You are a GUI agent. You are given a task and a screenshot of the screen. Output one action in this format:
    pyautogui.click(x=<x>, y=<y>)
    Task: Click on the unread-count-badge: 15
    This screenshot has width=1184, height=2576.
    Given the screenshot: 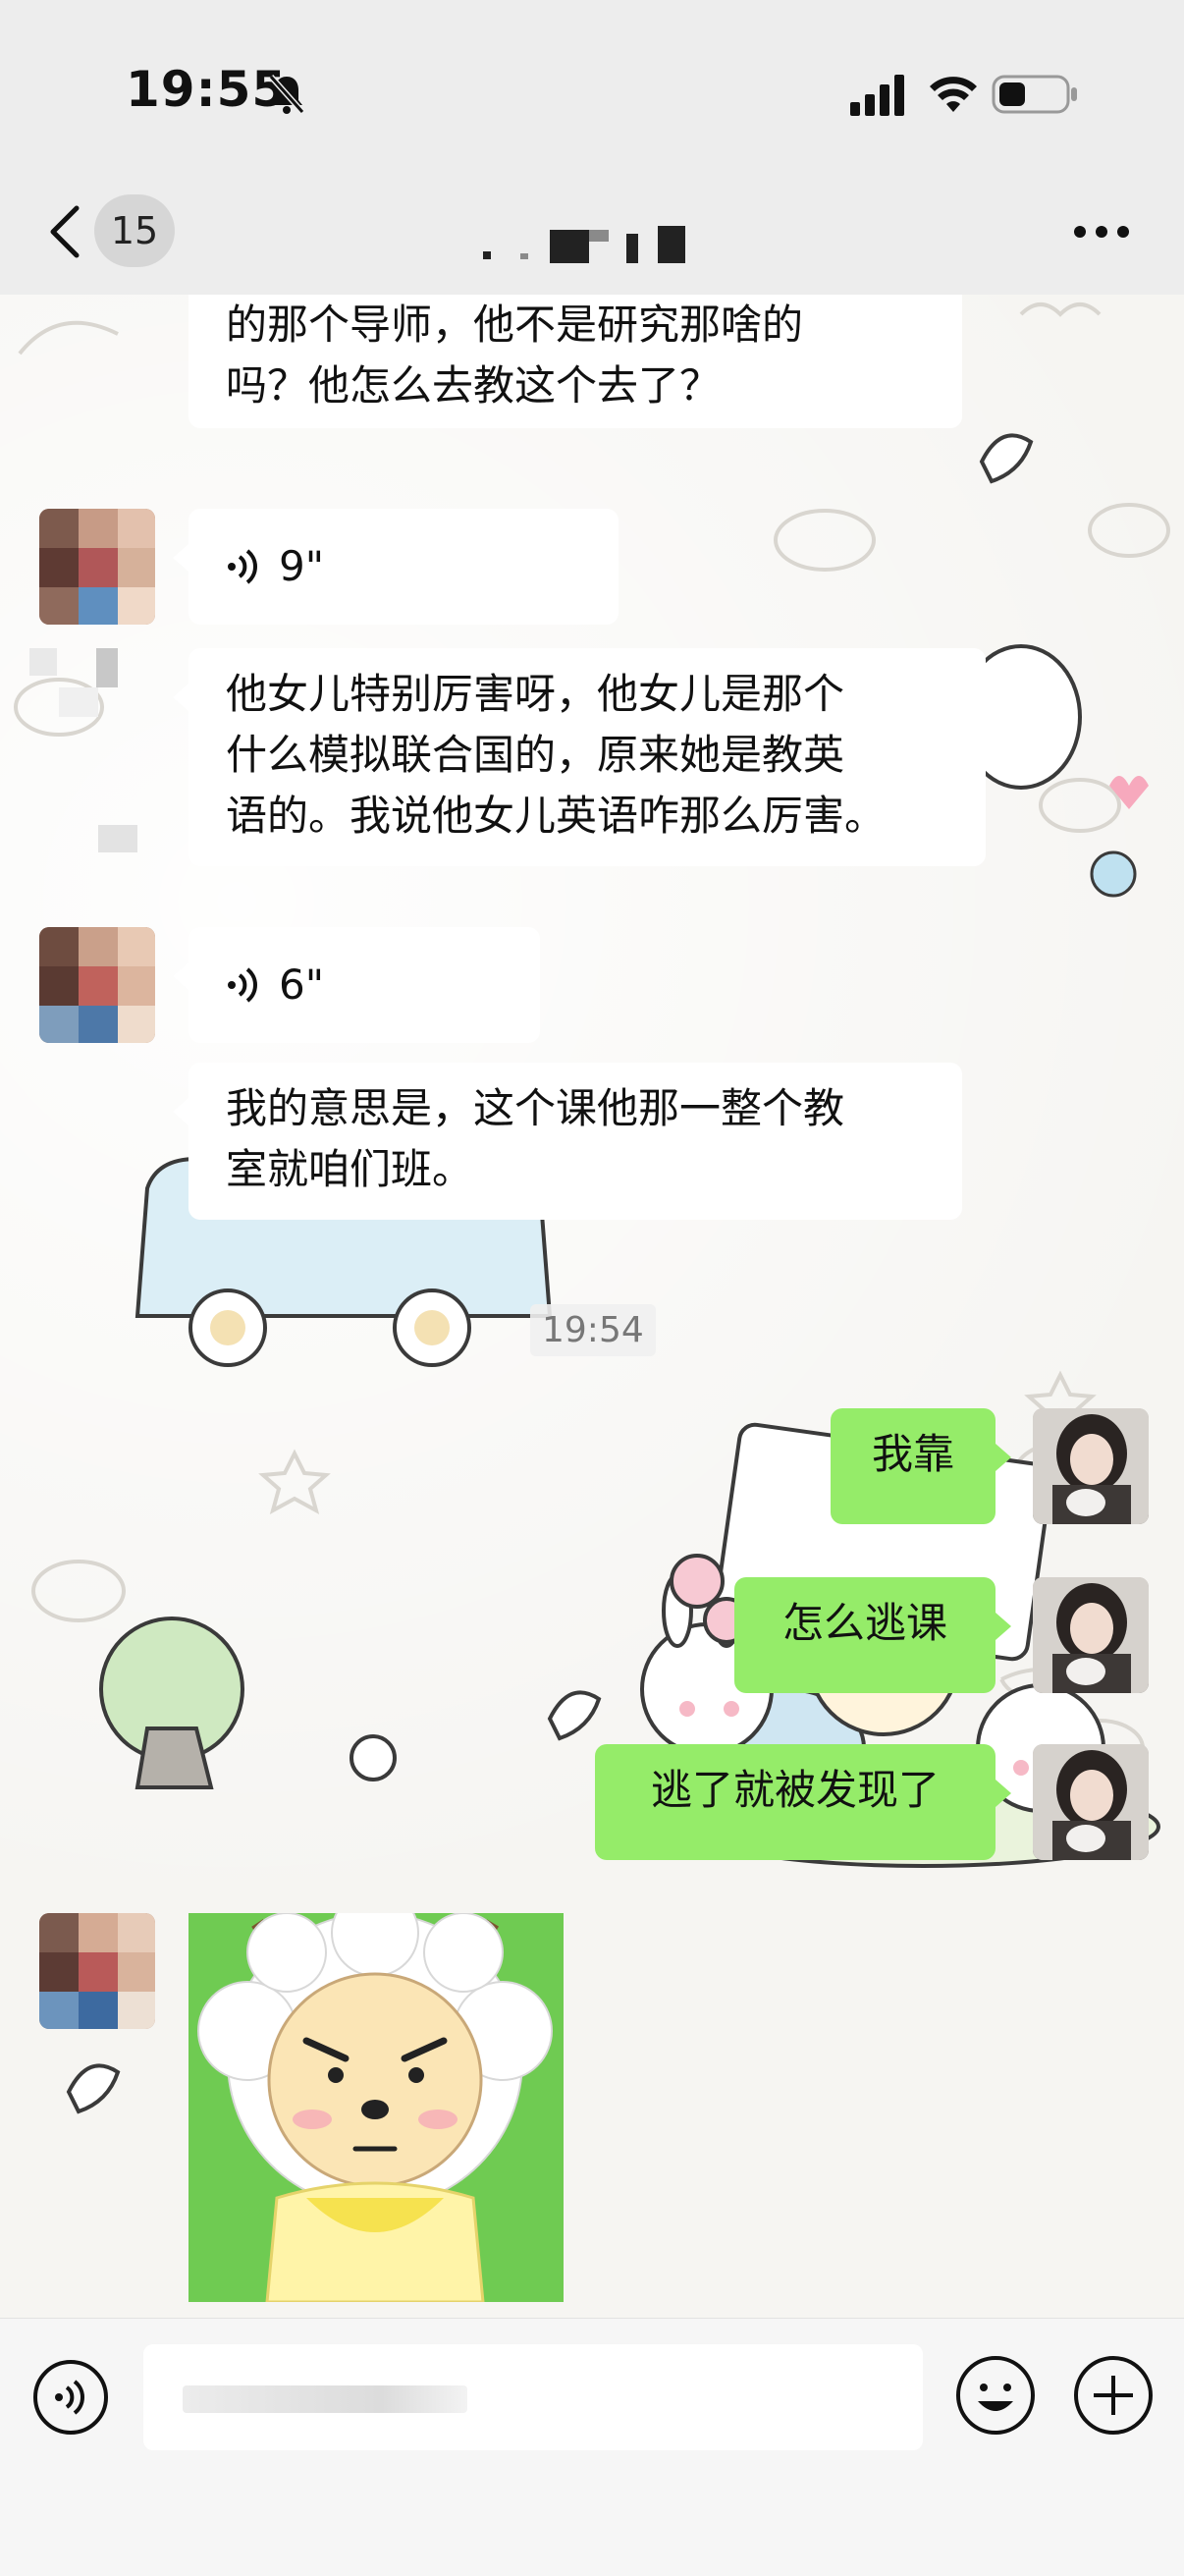 What is the action you would take?
    pyautogui.click(x=134, y=230)
    